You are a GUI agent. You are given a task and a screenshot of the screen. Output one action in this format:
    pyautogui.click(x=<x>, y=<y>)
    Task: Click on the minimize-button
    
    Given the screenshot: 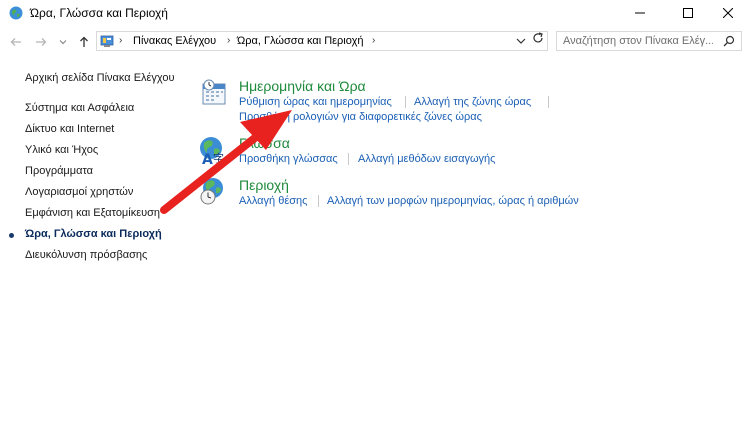 What is the action you would take?
    pyautogui.click(x=640, y=13)
    